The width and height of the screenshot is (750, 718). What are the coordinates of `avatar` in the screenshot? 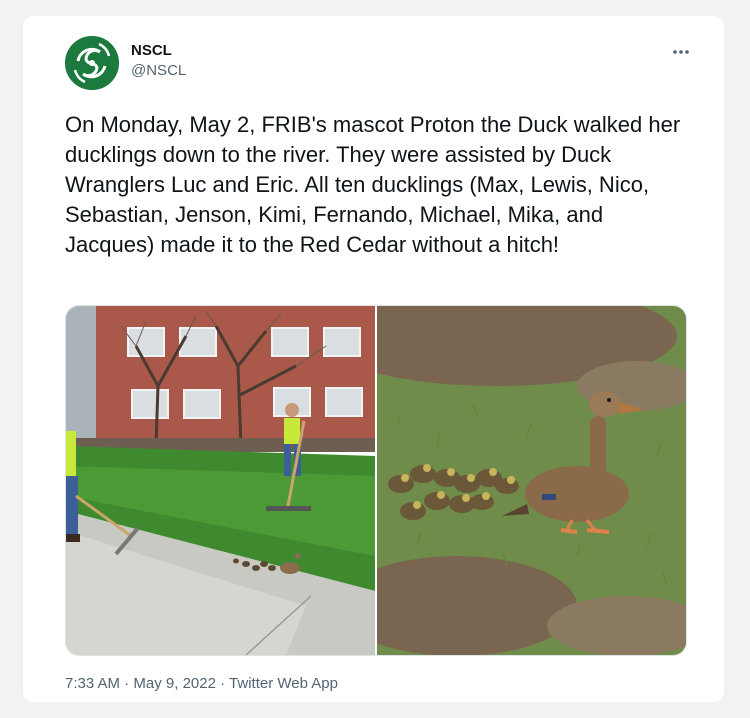 It's located at (92, 63).